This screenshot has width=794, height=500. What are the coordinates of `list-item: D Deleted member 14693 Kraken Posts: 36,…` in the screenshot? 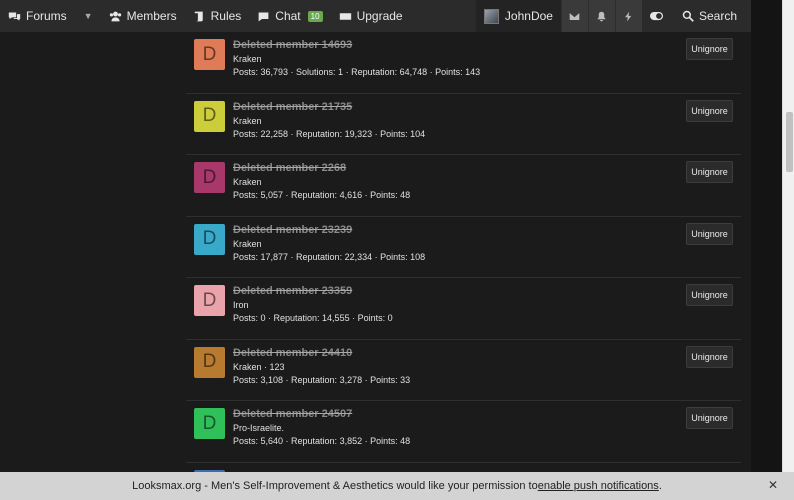 It's located at (463, 63).